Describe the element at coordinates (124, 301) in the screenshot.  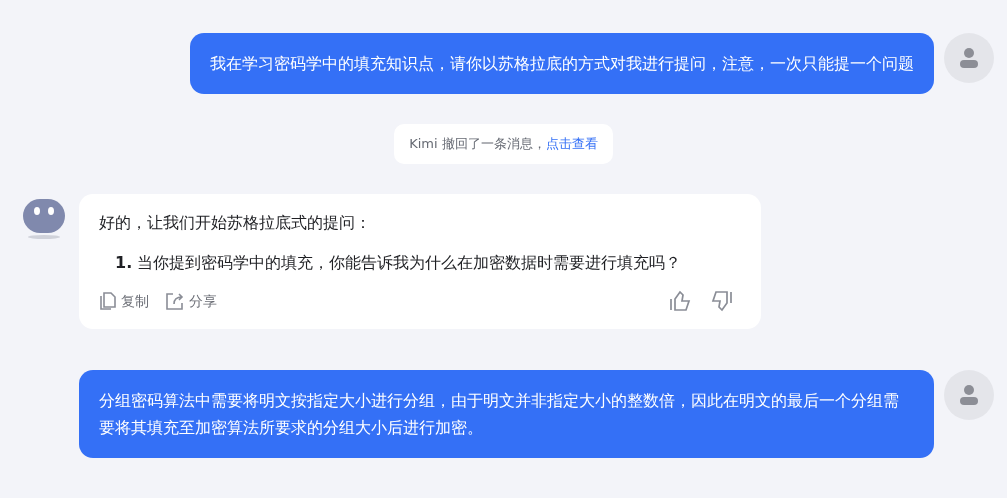
I see `copy-button: 复制` at that location.